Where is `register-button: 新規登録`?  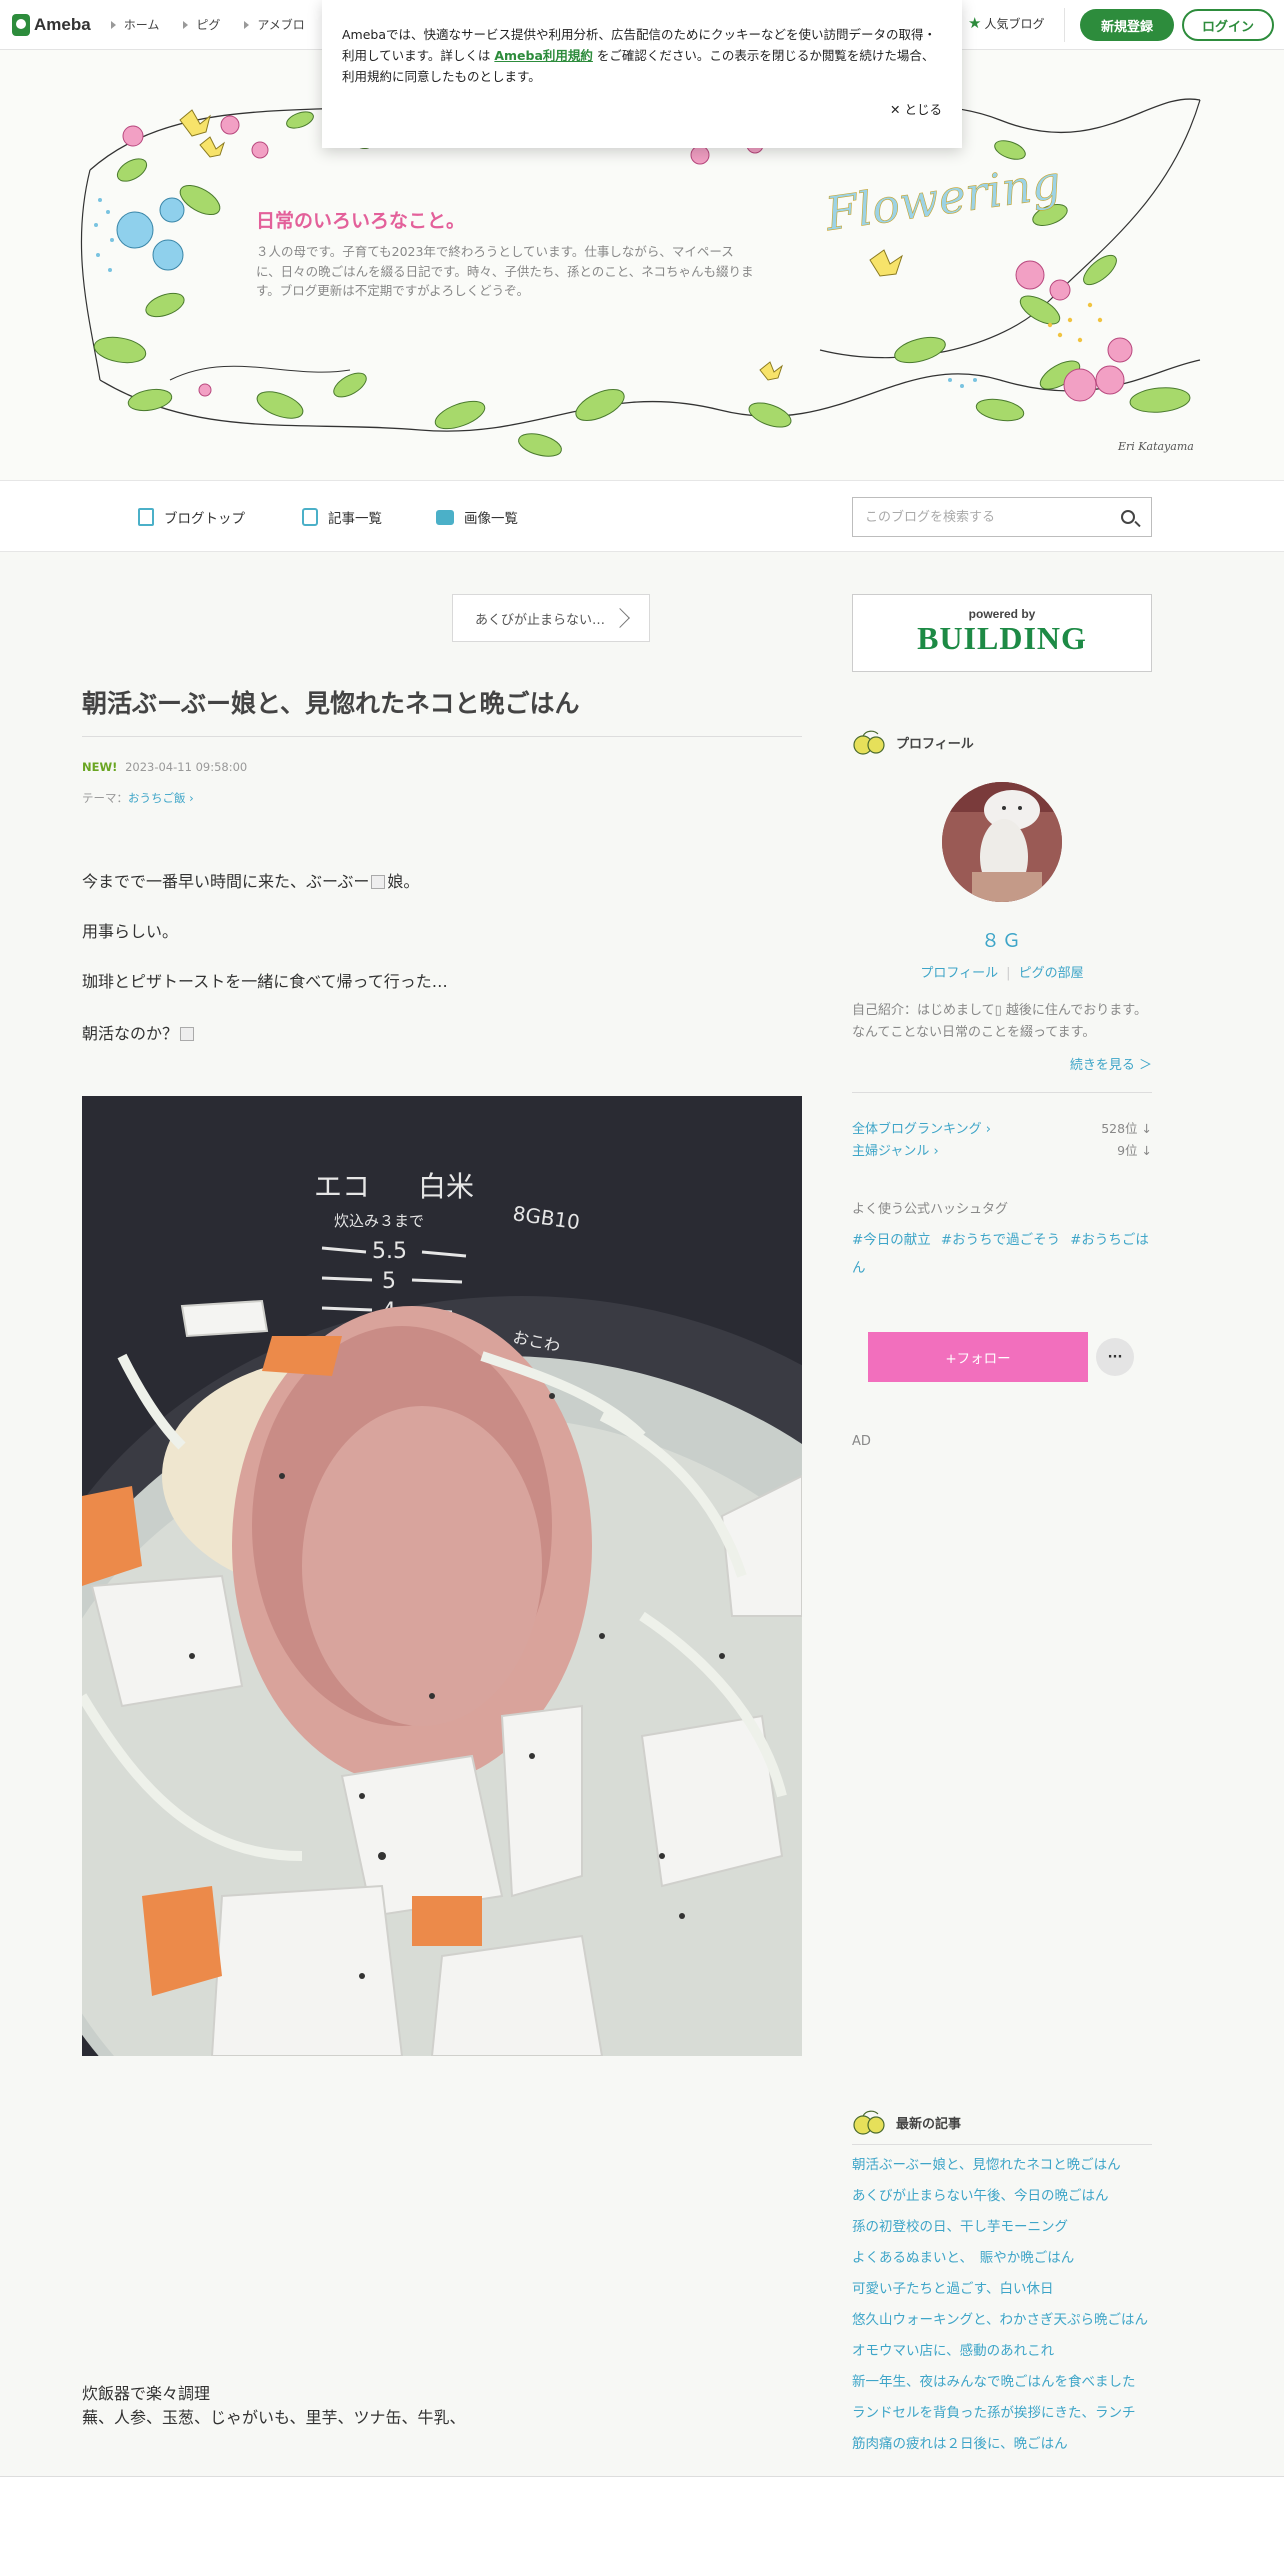
register-button: 新規登録 is located at coordinates (1127, 25).